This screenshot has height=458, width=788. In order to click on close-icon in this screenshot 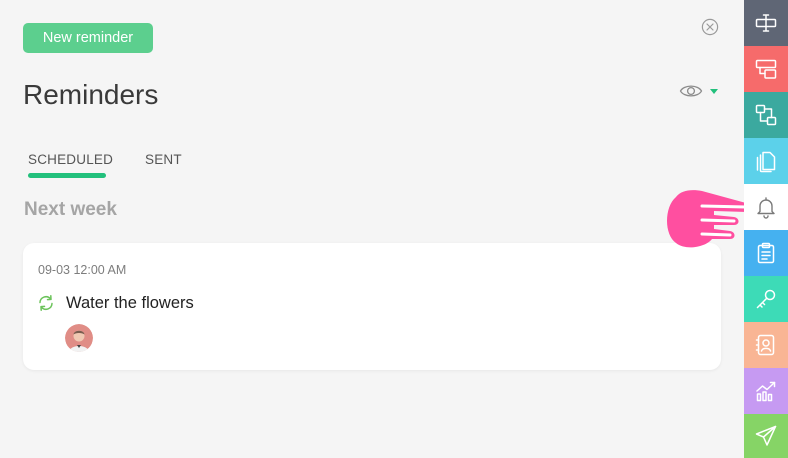, I will do `click(710, 27)`.